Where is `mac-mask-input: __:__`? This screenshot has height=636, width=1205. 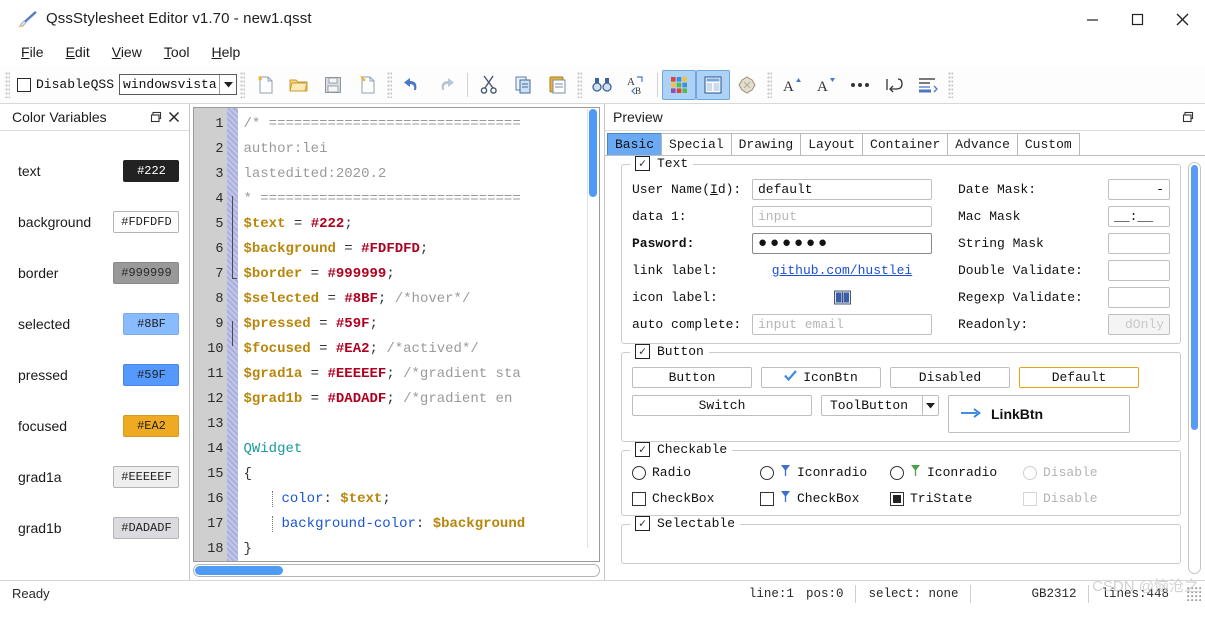 mac-mask-input: __:__ is located at coordinates (1139, 216).